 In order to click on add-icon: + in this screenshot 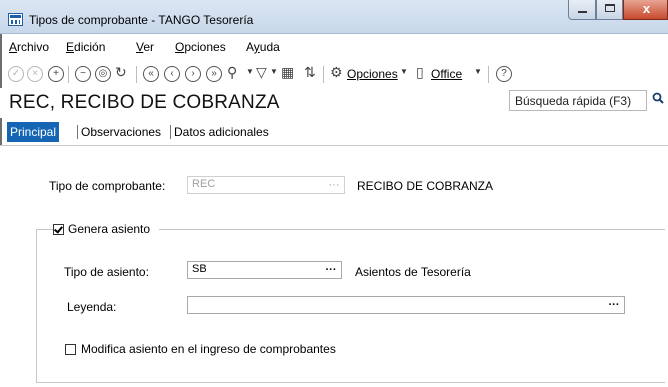, I will do `click(56, 74)`.